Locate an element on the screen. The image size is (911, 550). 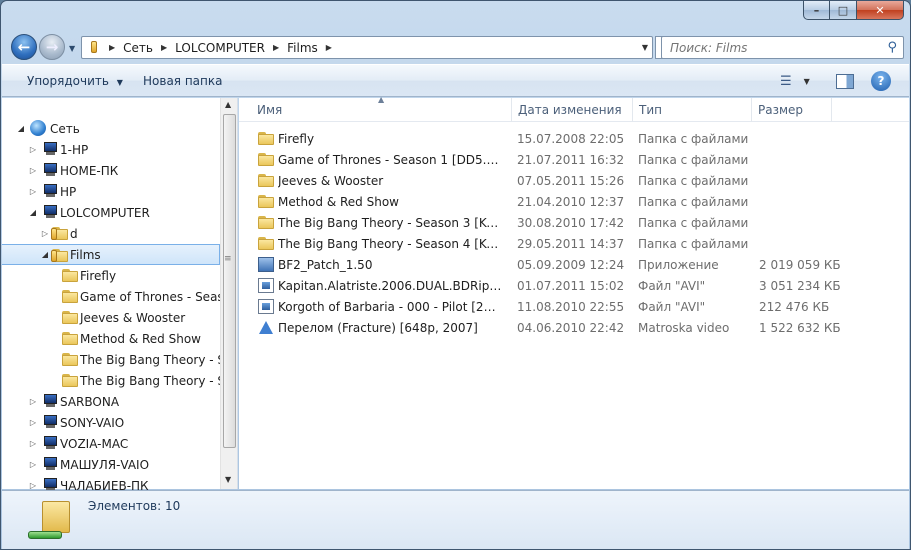
column-size: Размер is located at coordinates (780, 110).